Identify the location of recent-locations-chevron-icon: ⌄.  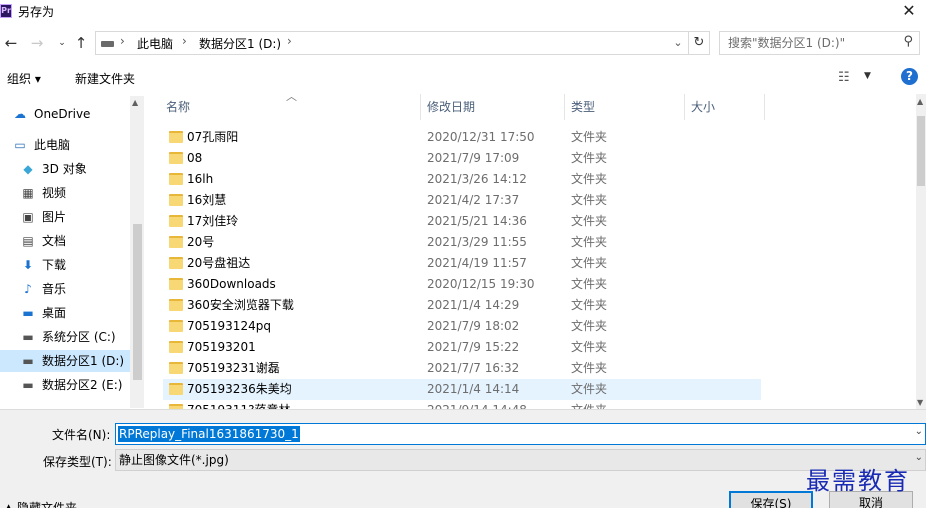
(62, 43).